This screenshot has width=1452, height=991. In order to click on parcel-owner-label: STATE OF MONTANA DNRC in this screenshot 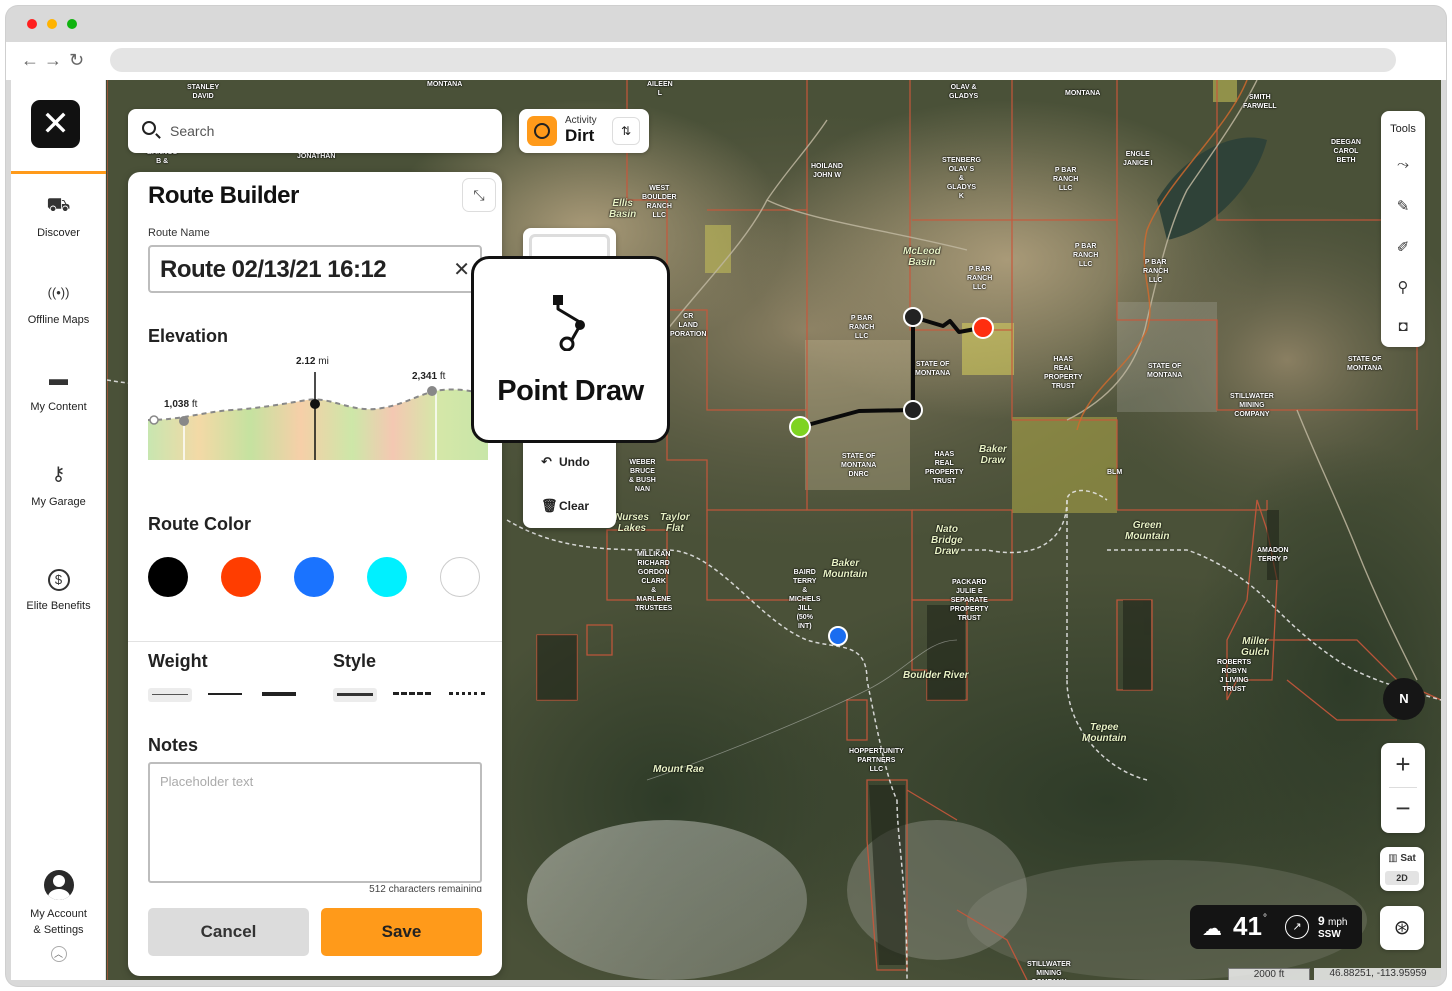, I will do `click(859, 465)`.